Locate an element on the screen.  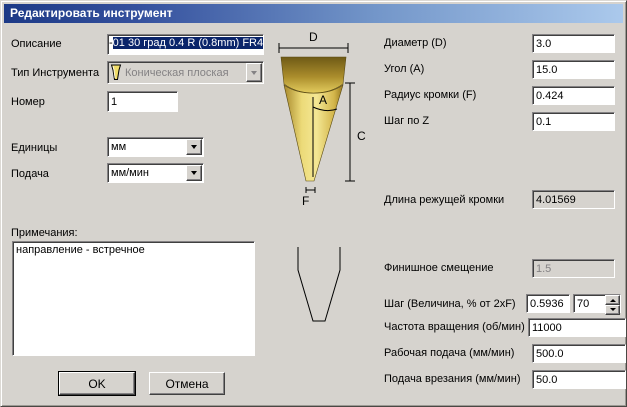
ok-button-label: OK is located at coordinates (97, 383).